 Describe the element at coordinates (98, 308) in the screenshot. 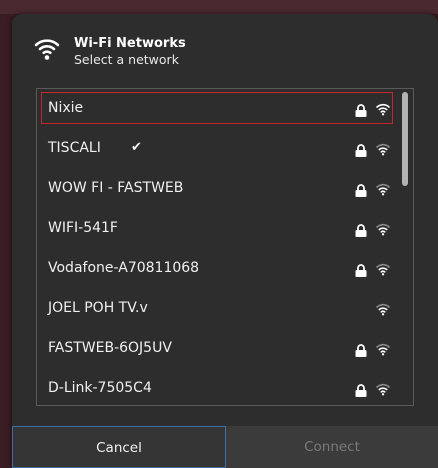

I see `network-name: JOEL POH TV.v` at that location.